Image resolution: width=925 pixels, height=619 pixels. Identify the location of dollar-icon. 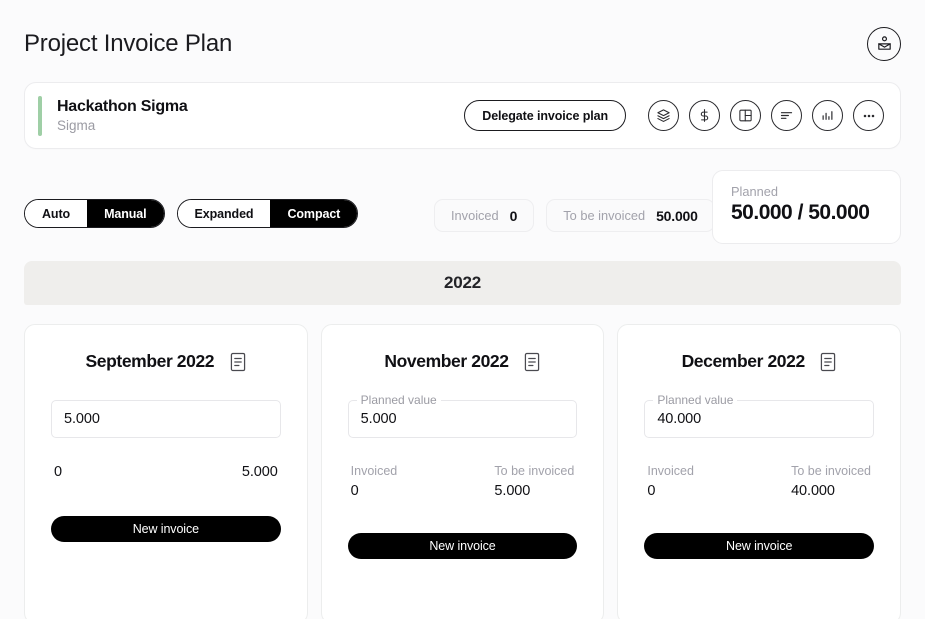
(704, 115).